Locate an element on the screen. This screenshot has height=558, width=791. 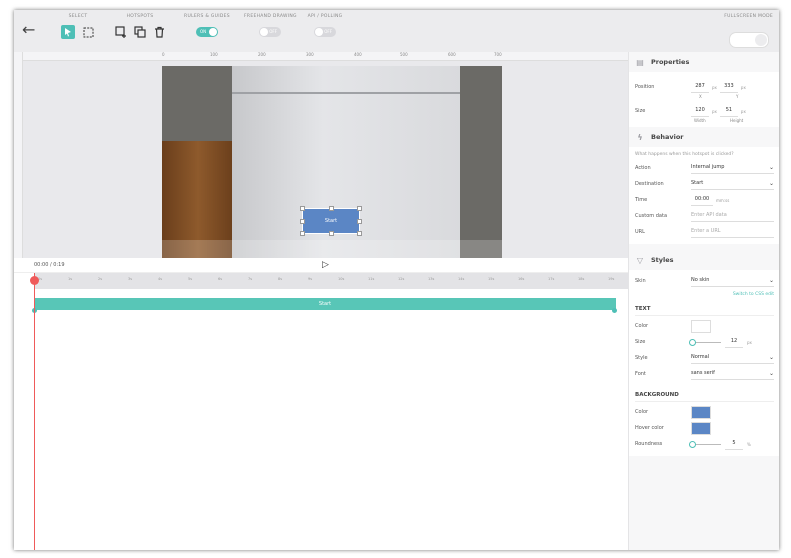
timeline-tick: 4s is located at coordinates (160, 279).